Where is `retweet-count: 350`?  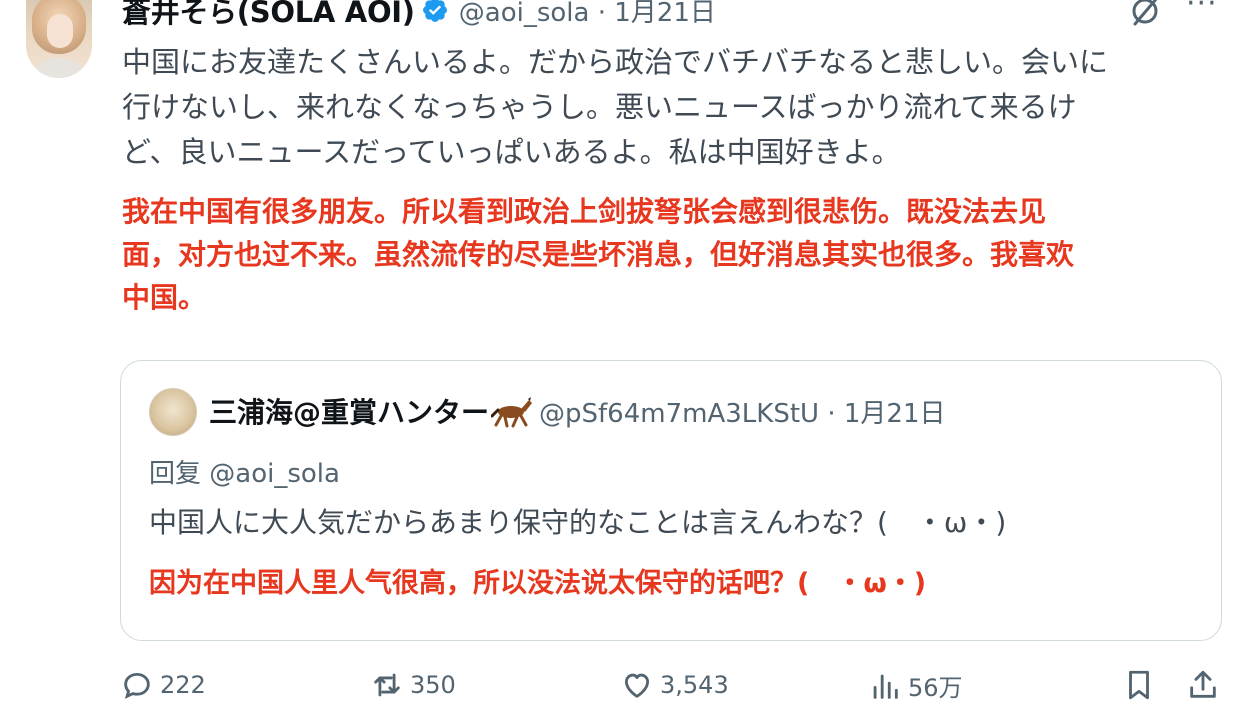
retweet-count: 350 is located at coordinates (433, 685).